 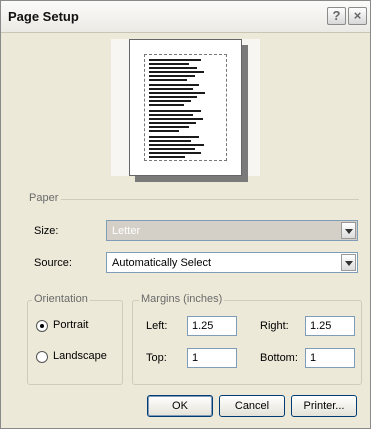 I want to click on source-value: Automatically Select, so click(x=162, y=263).